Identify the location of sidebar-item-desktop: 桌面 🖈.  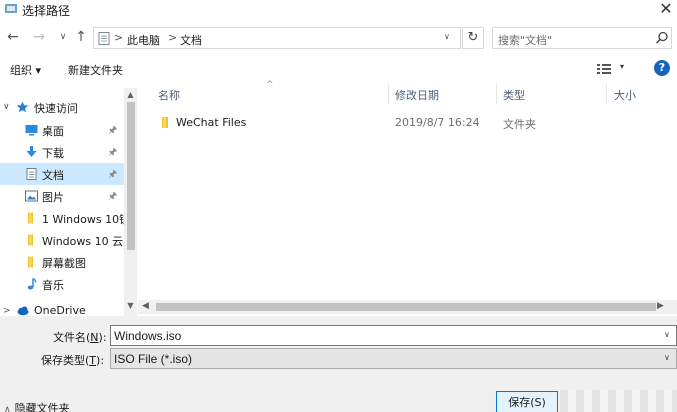
(62, 130).